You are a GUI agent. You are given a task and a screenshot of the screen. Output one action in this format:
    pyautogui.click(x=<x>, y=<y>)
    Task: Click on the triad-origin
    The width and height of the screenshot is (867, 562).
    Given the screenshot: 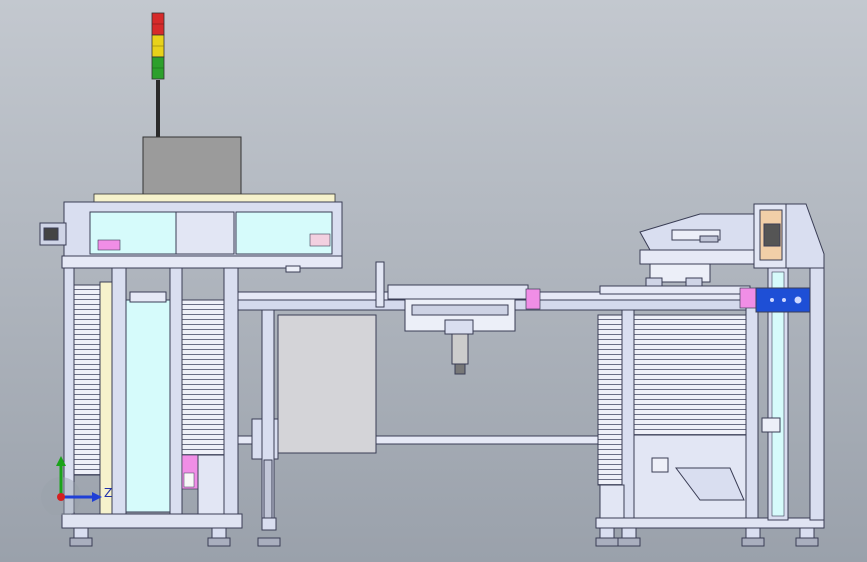 What is the action you would take?
    pyautogui.click(x=61, y=497)
    